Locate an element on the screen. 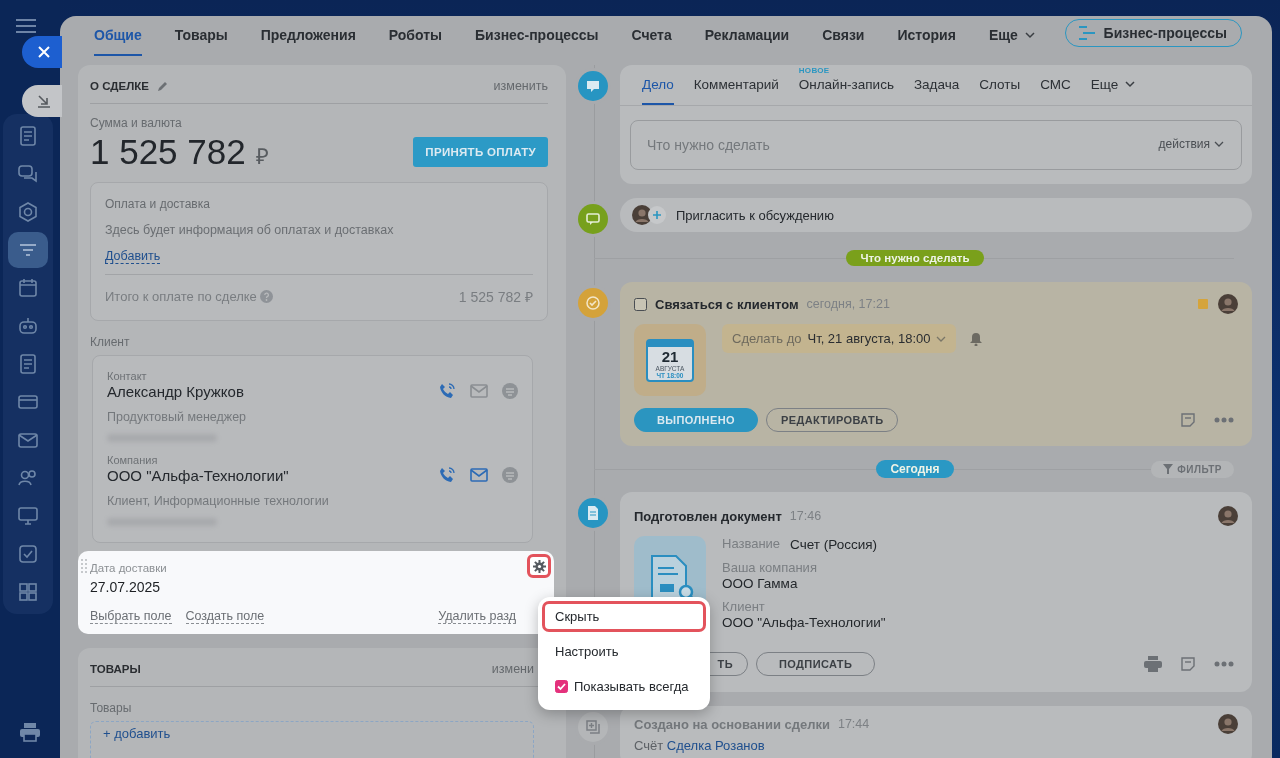 This screenshot has height=758, width=1280. total-label: Итого к оплате по сделке is located at coordinates (181, 296).